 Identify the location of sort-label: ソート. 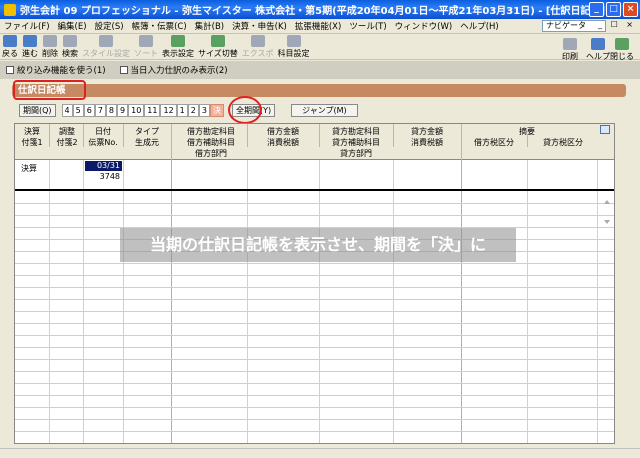
(146, 53).